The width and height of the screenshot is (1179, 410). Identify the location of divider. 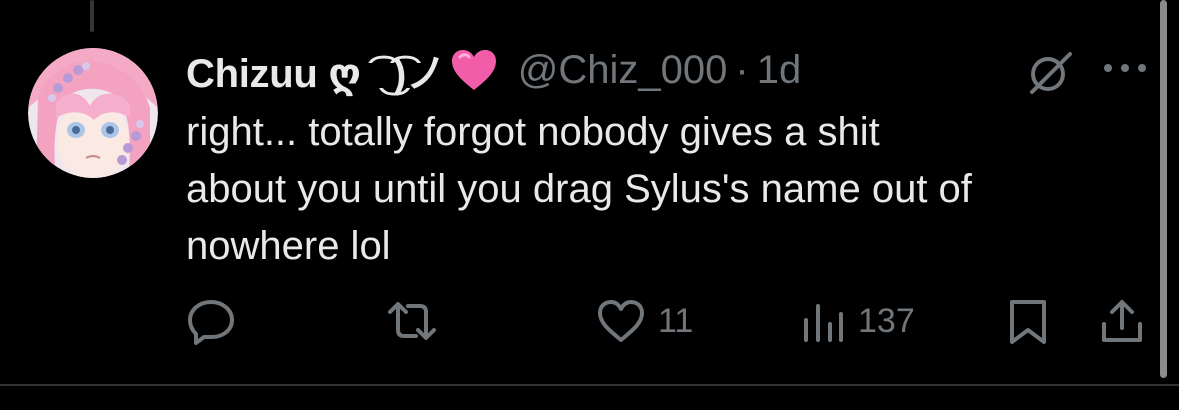
(589, 385).